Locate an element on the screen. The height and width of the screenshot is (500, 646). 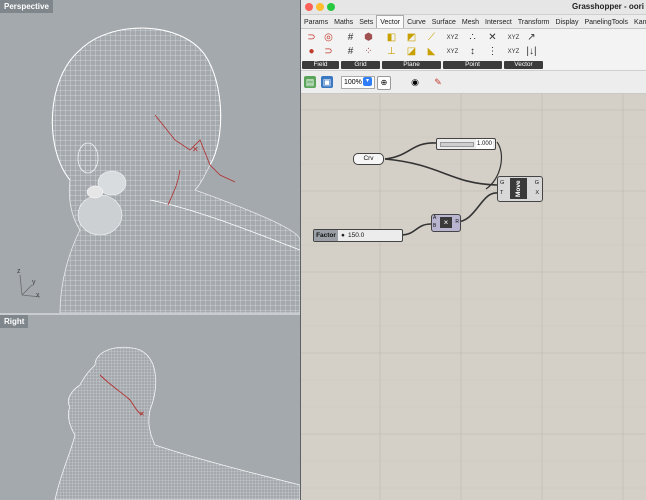
move-label: Move is located at coordinates (518, 188).